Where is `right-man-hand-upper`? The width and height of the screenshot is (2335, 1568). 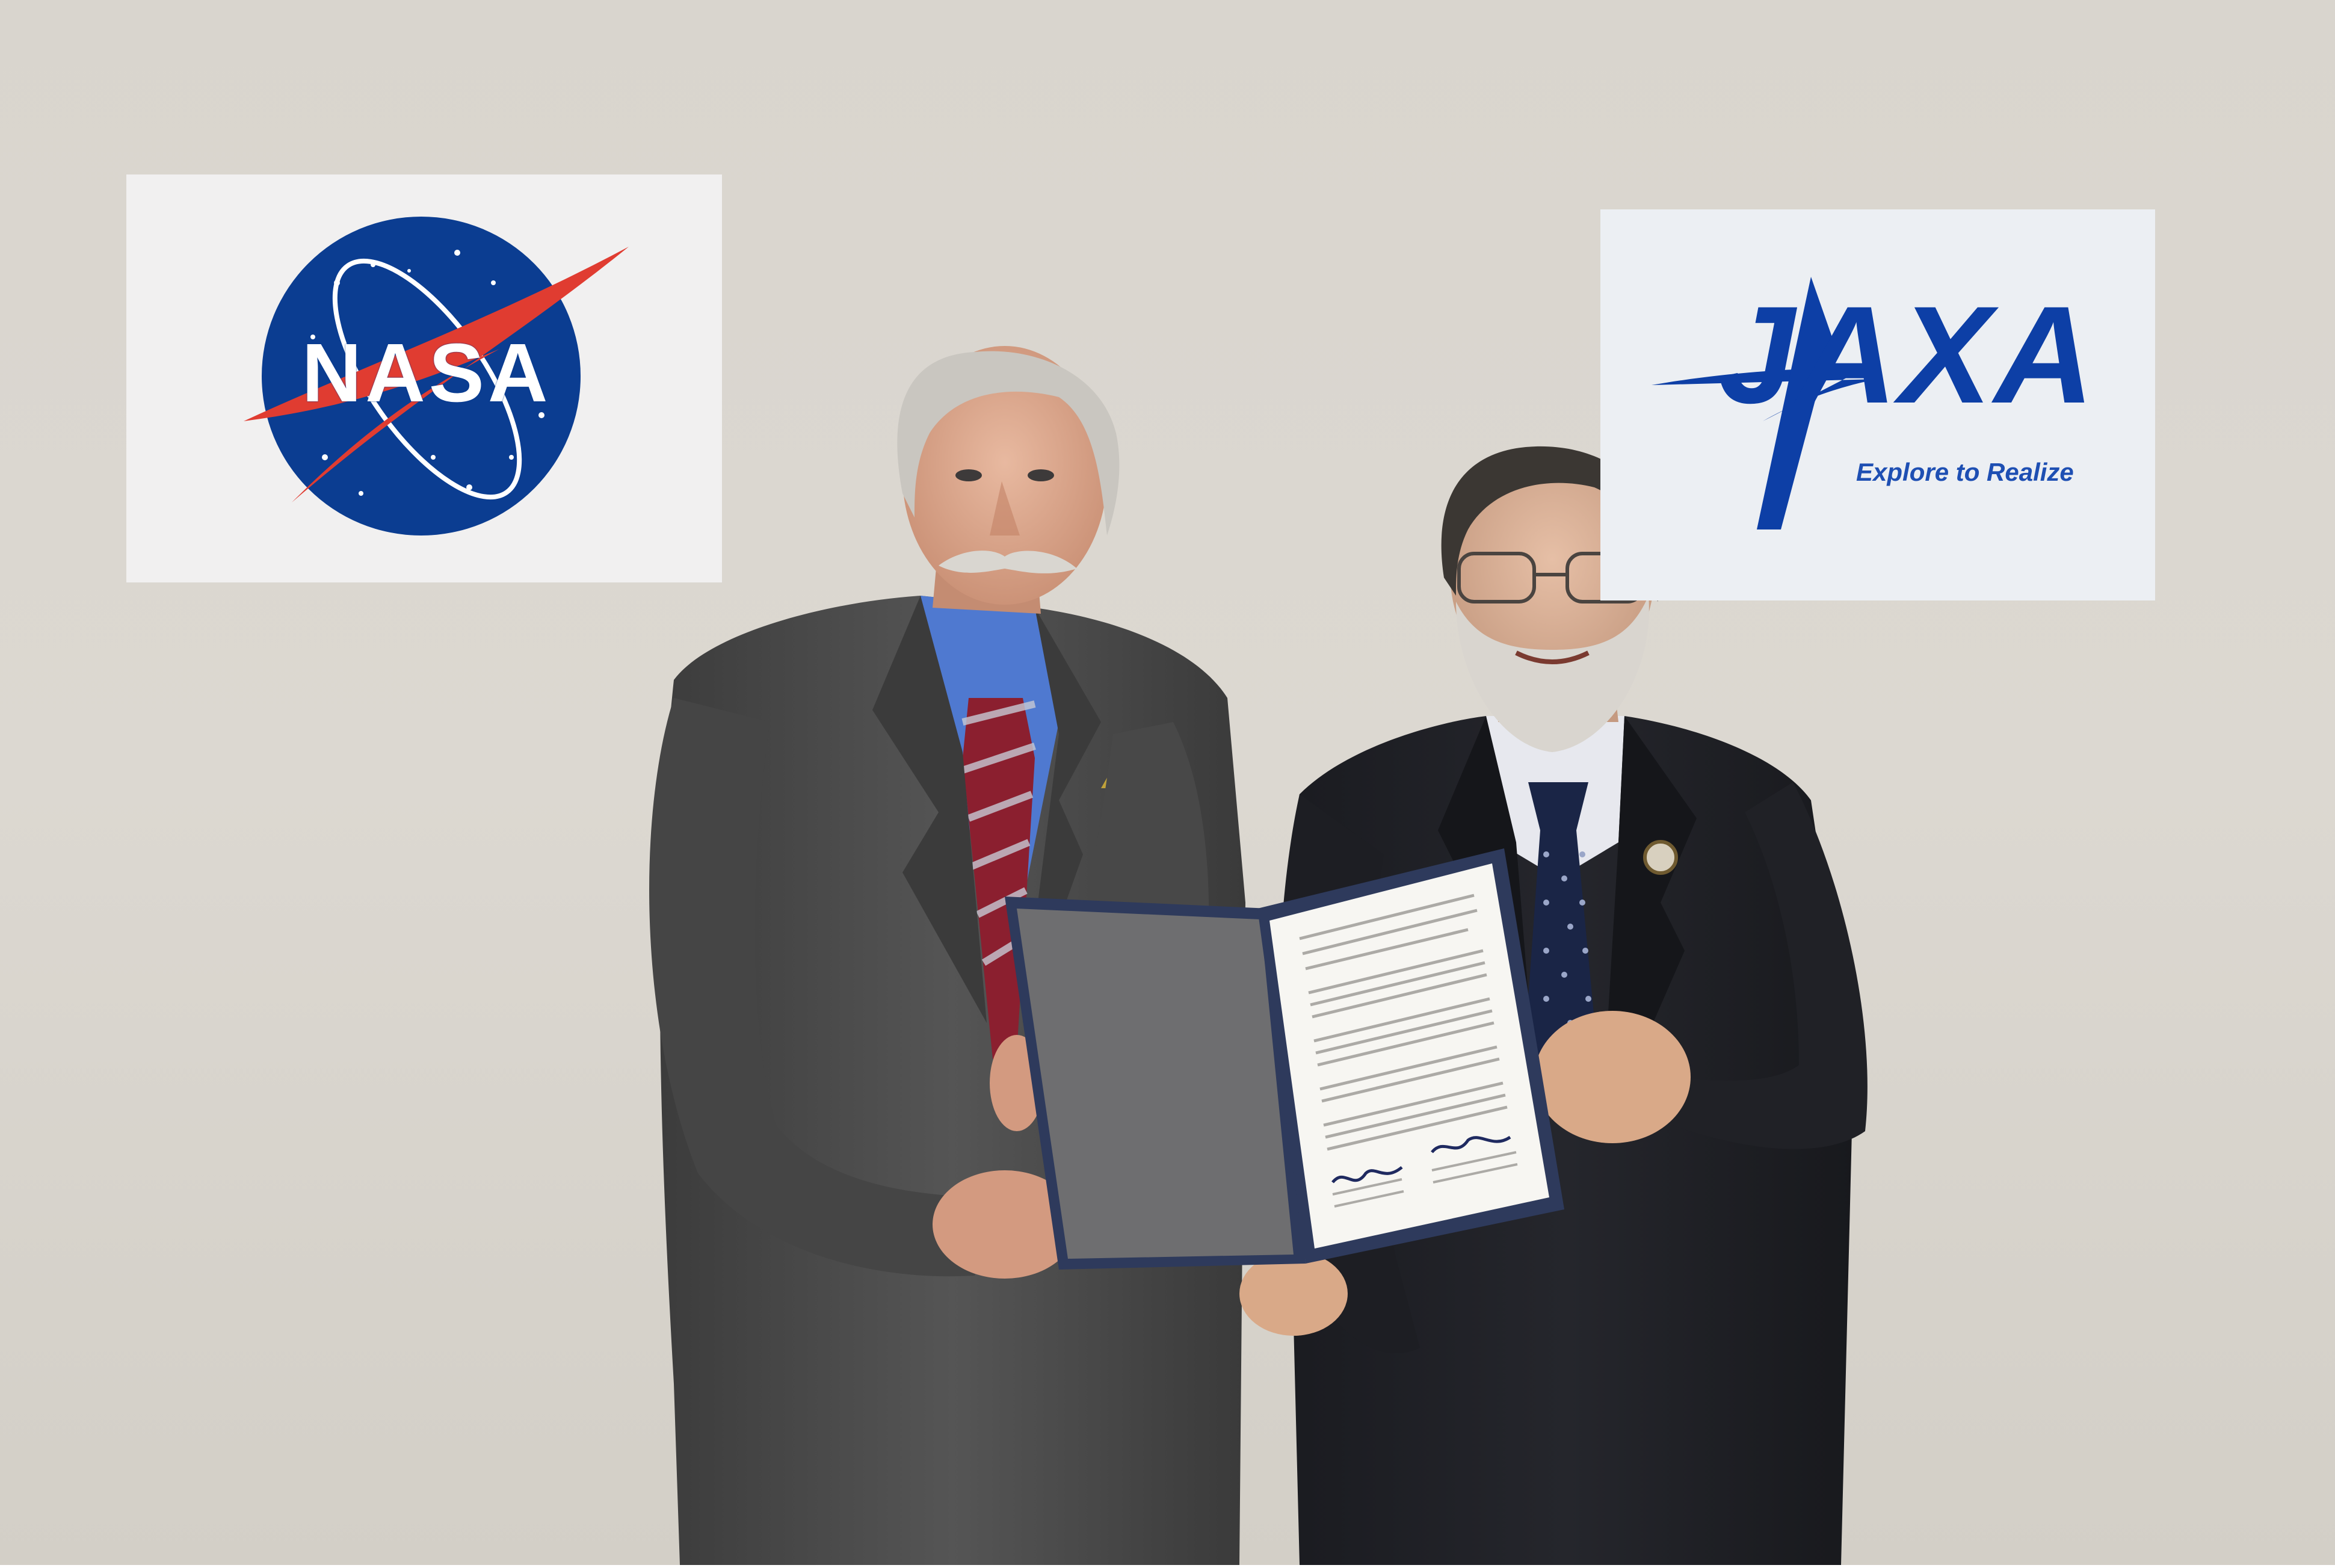
right-man-hand-upper is located at coordinates (1612, 1077).